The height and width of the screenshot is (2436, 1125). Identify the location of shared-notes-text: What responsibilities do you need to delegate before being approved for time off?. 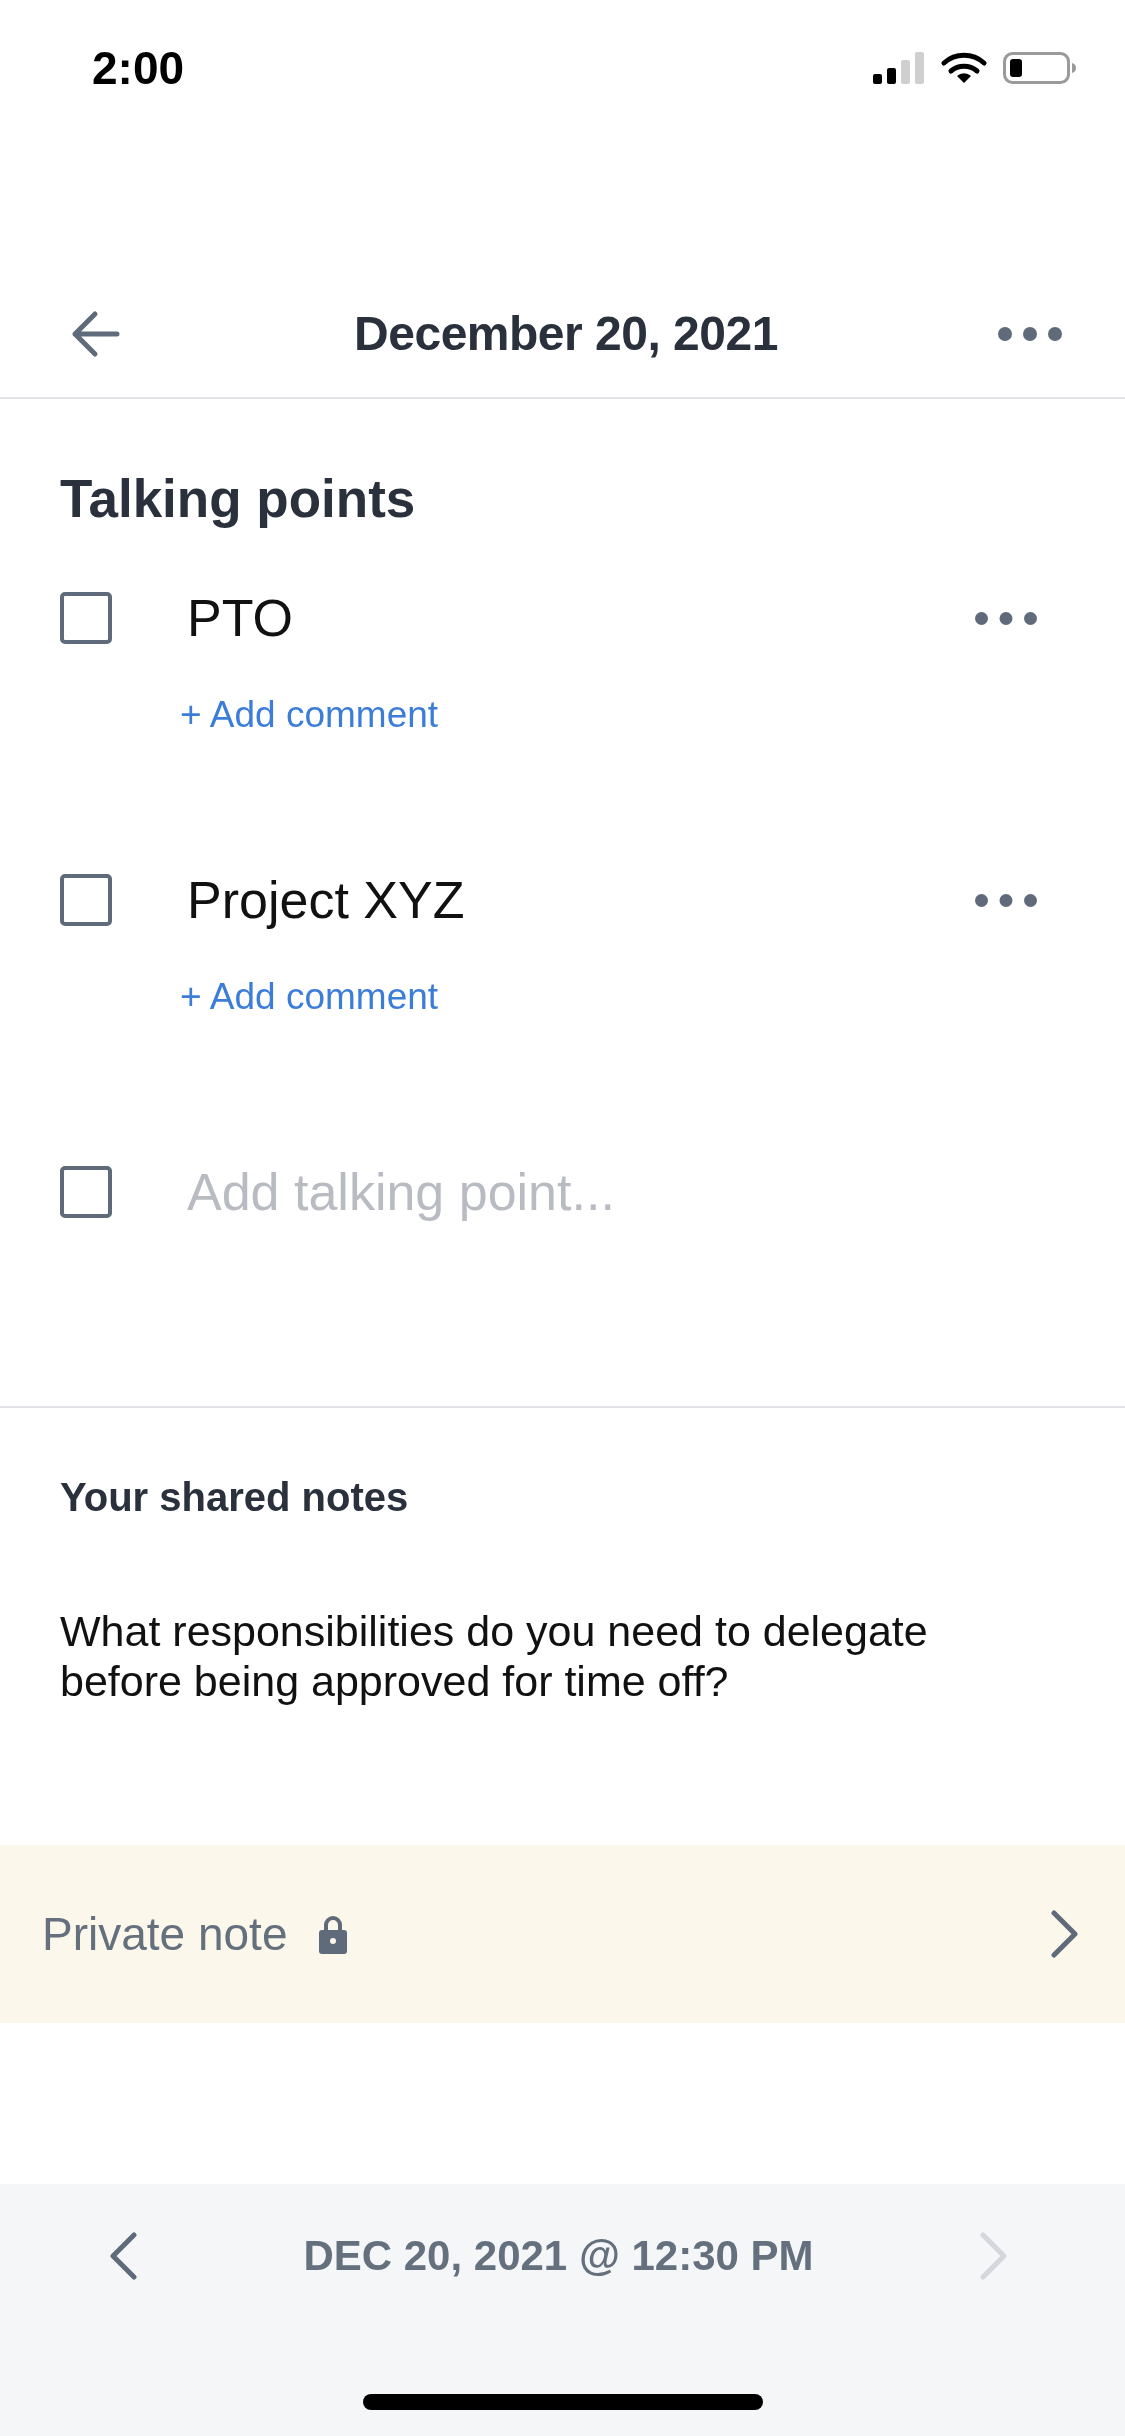
(494, 1656).